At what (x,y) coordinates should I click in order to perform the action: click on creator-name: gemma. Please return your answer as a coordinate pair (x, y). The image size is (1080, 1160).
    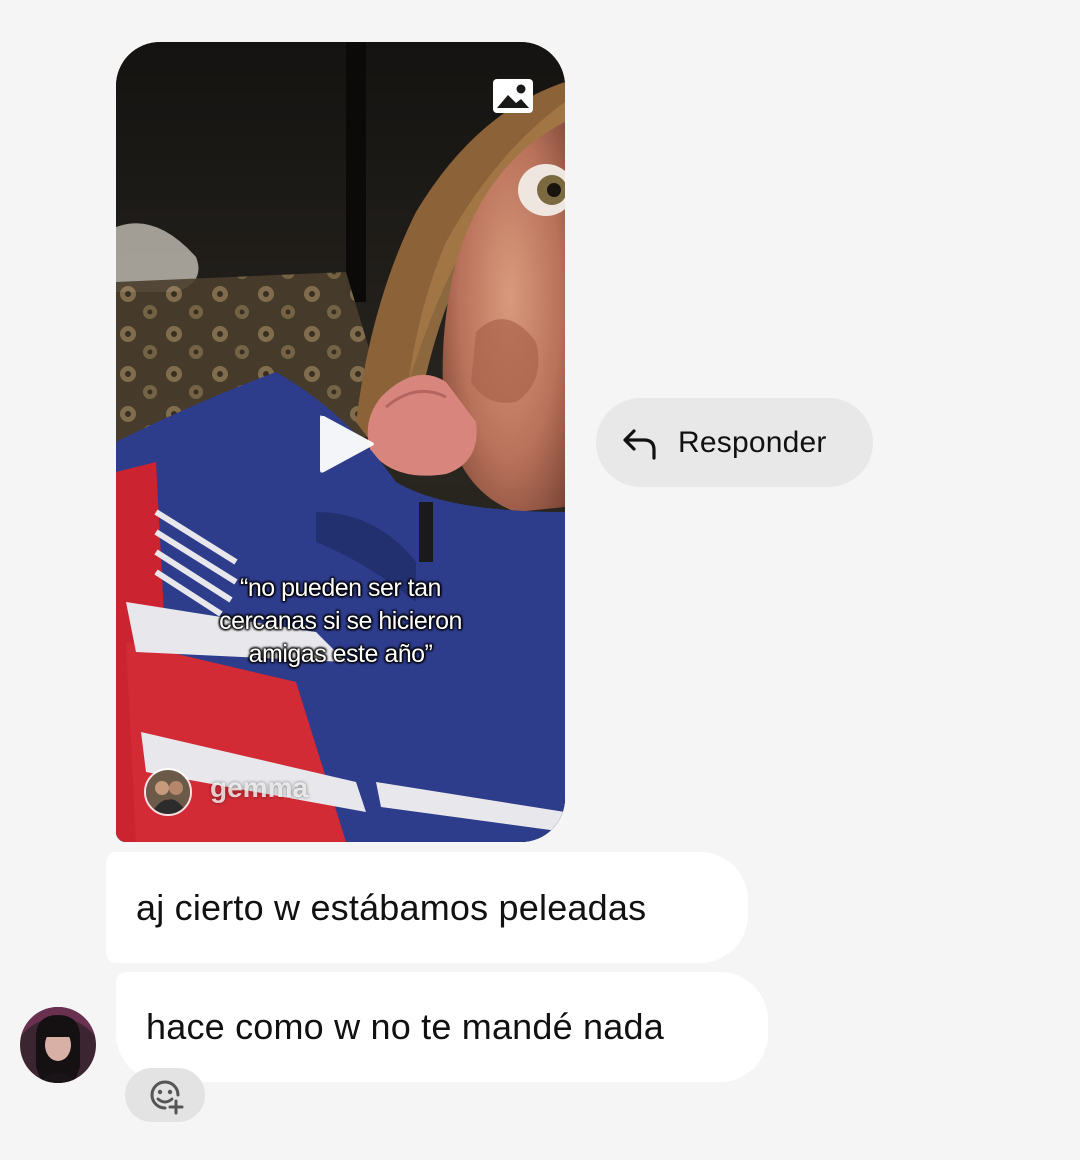
    Looking at the image, I should click on (259, 788).